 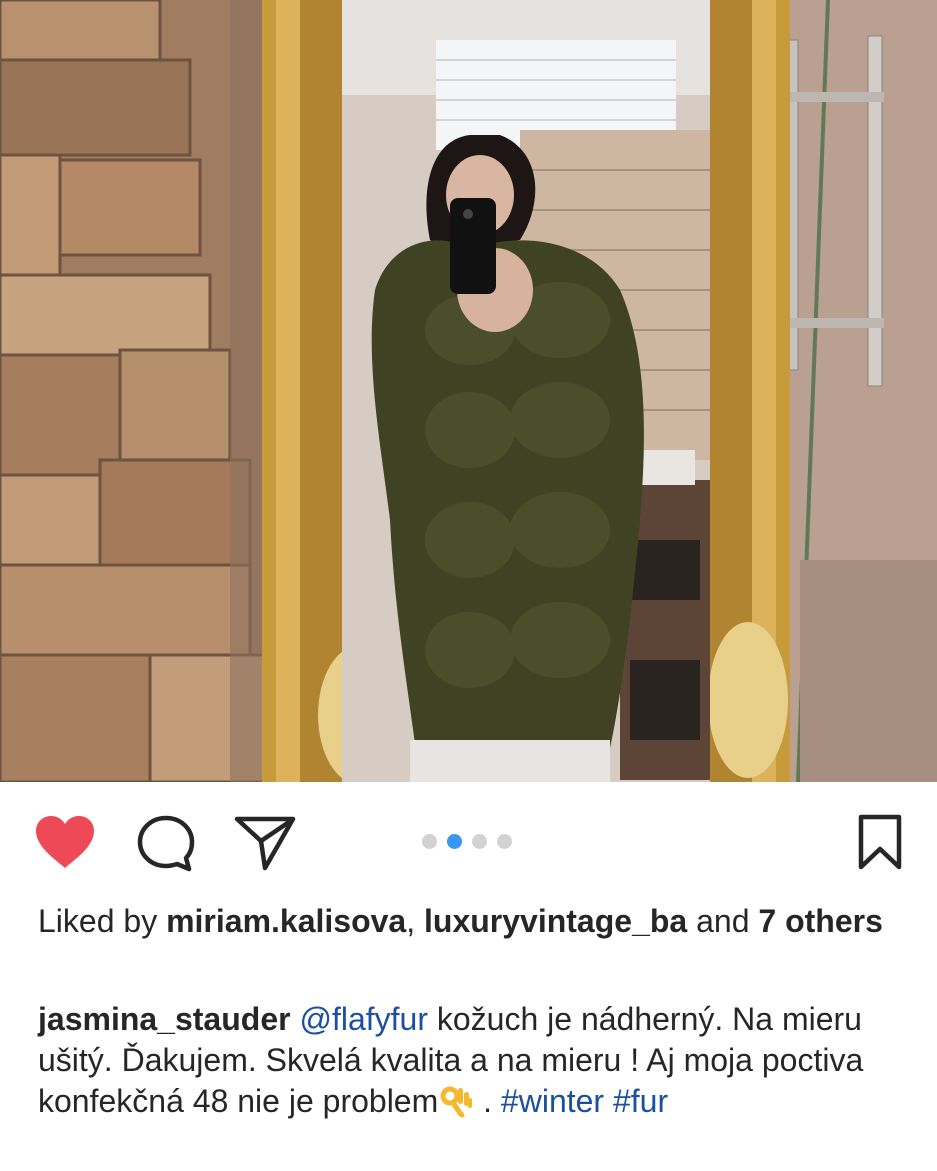 I want to click on liked-by-prefix: Liked by, so click(x=102, y=921).